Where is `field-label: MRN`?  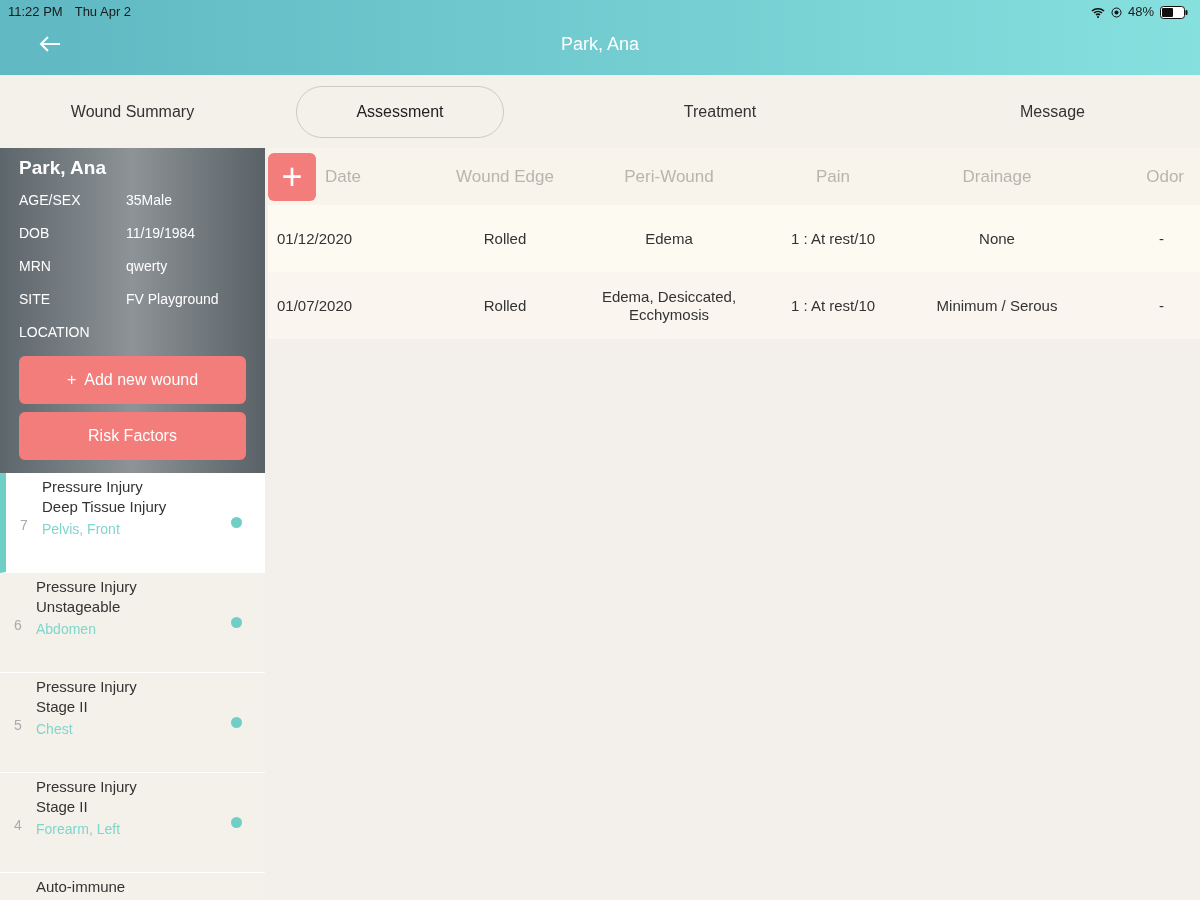
field-label: MRN is located at coordinates (35, 266).